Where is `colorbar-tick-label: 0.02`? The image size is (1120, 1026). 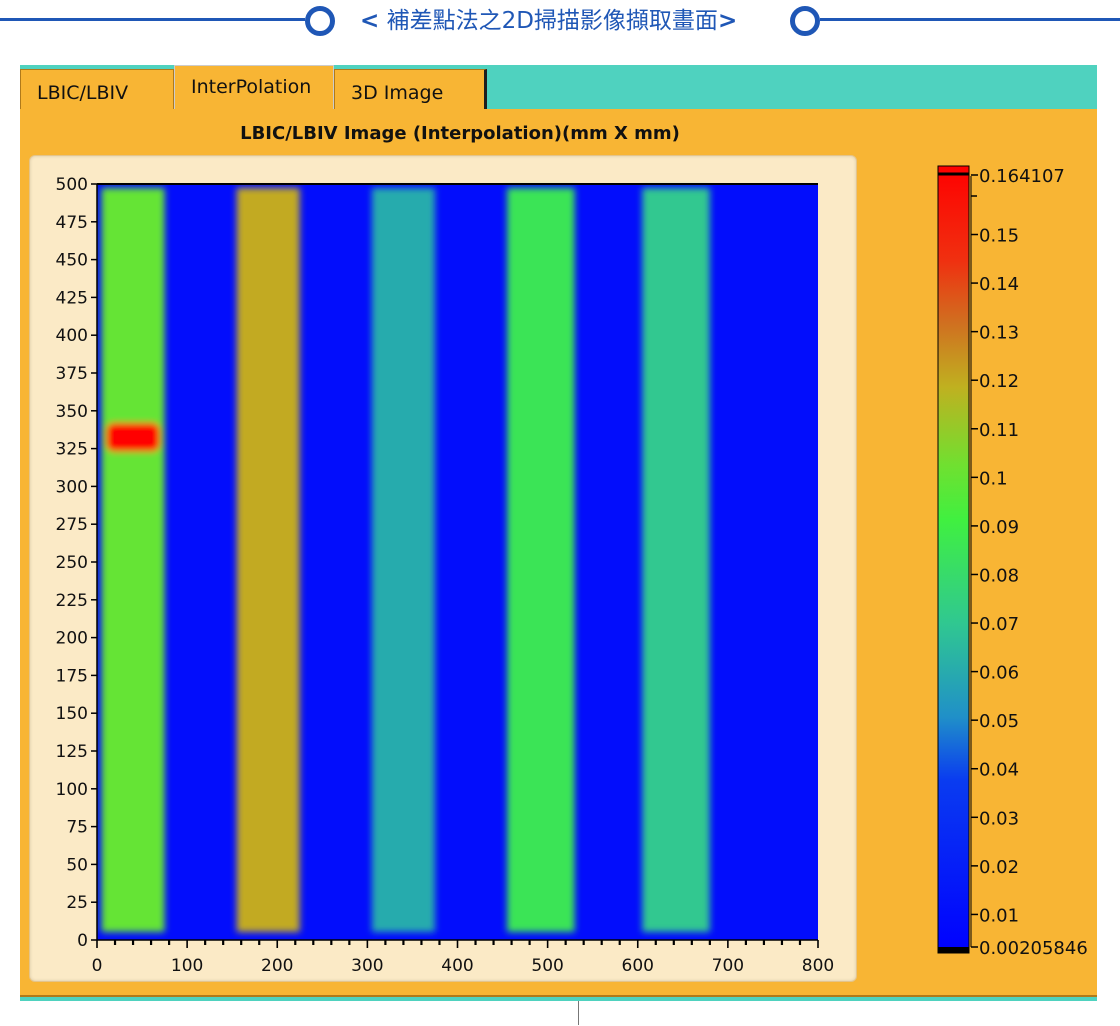 colorbar-tick-label: 0.02 is located at coordinates (999, 867).